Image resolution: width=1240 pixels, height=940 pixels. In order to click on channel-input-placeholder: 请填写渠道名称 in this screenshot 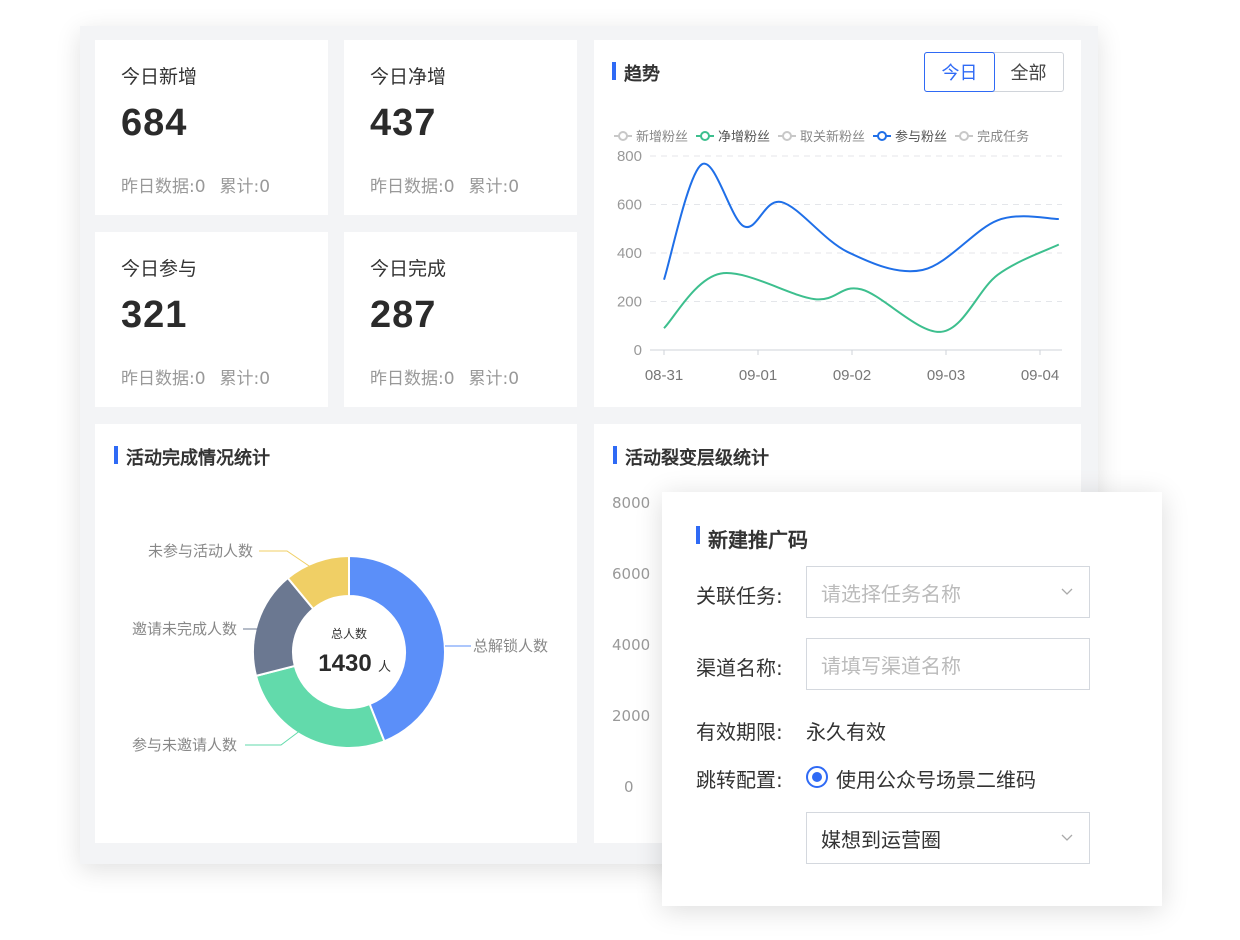, I will do `click(891, 665)`.